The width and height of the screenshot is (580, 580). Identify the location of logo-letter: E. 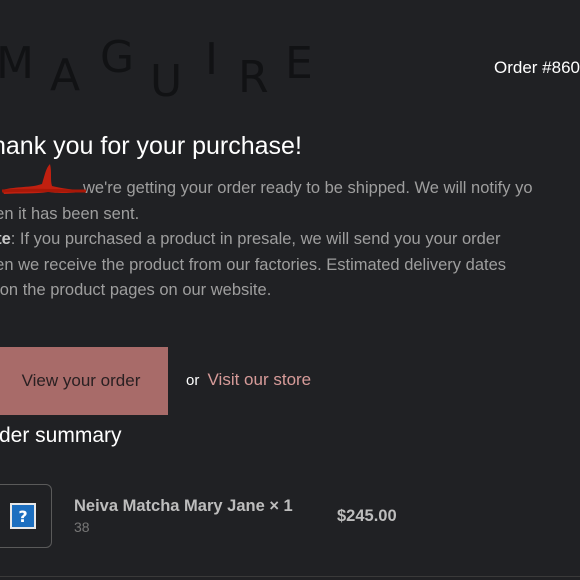
(299, 63).